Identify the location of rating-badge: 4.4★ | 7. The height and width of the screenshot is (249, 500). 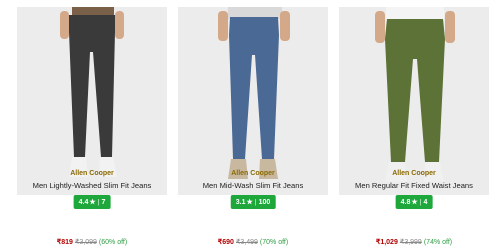
(92, 202).